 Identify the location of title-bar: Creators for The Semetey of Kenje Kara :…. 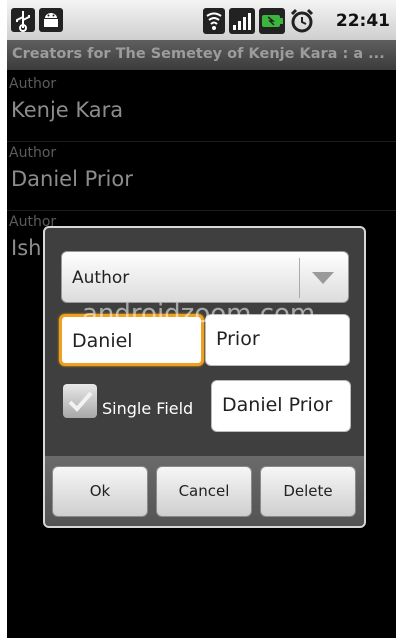
(201, 55).